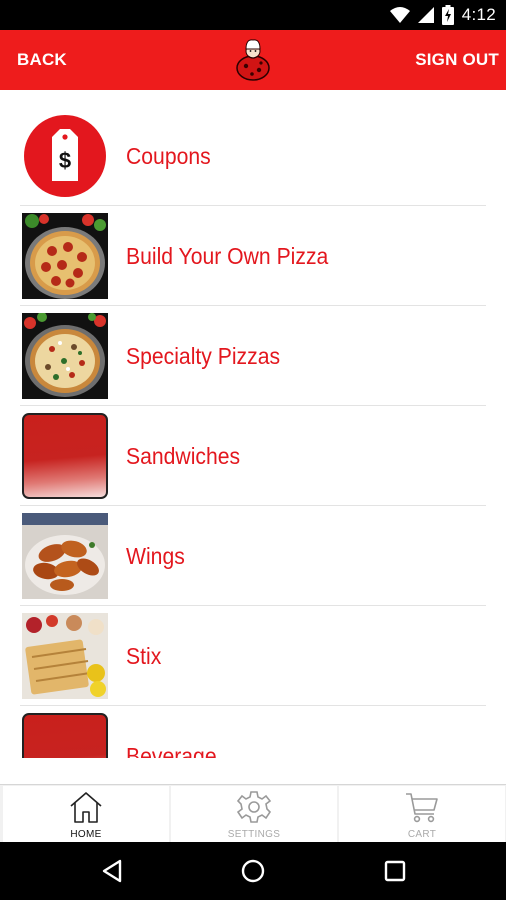 Image resolution: width=506 pixels, height=900 pixels. I want to click on stix-photo, so click(65, 656).